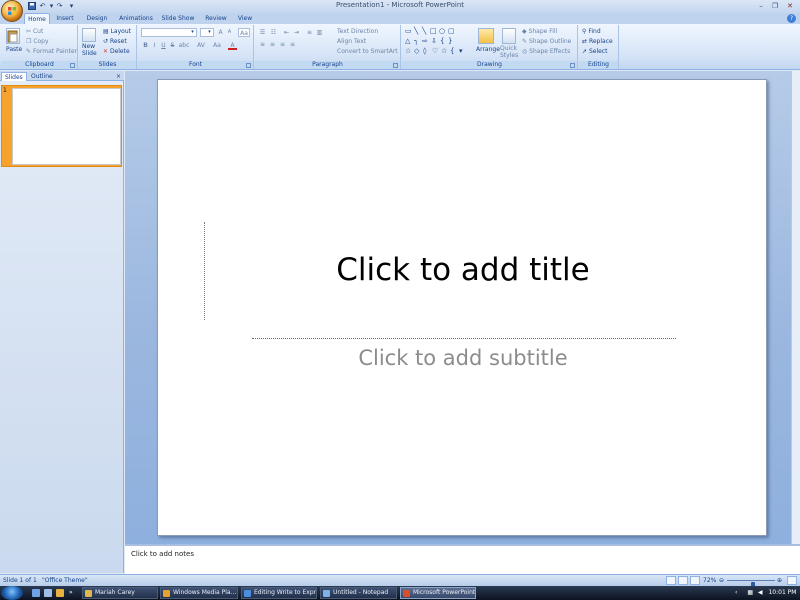  What do you see at coordinates (395, 65) in the screenshot?
I see `paragraph-launcher-icon` at bounding box center [395, 65].